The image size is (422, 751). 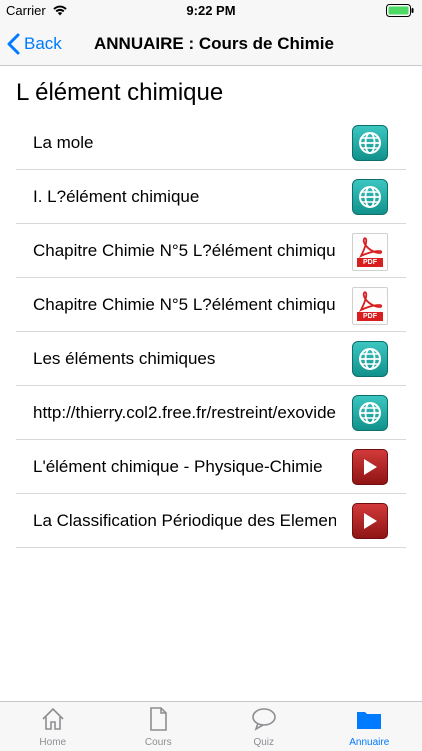 I want to click on back-label: Back, so click(x=43, y=44).